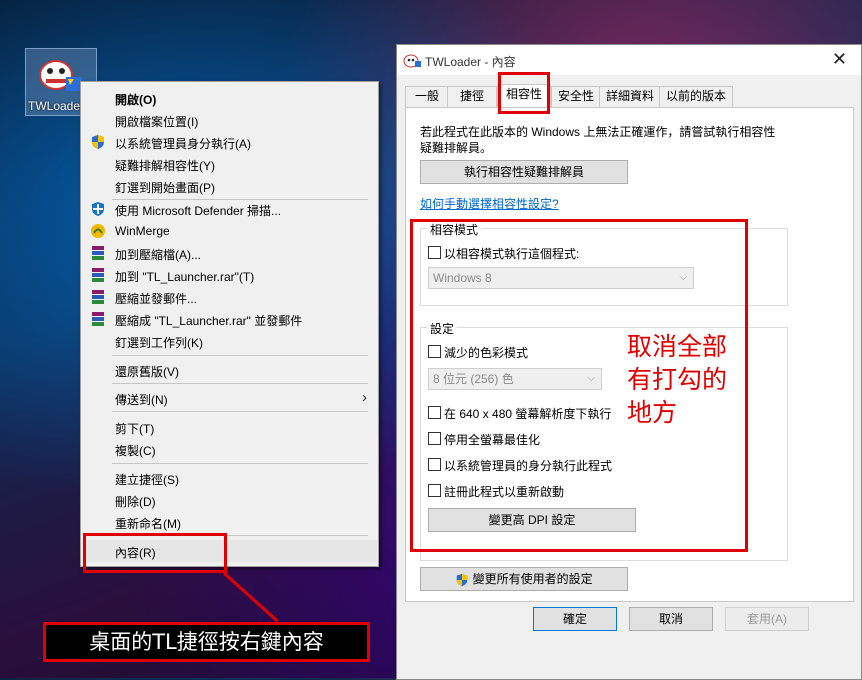 Image resolution: width=862 pixels, height=680 pixels. What do you see at coordinates (135, 429) in the screenshot?
I see `menu-label: 剪下(T)` at bounding box center [135, 429].